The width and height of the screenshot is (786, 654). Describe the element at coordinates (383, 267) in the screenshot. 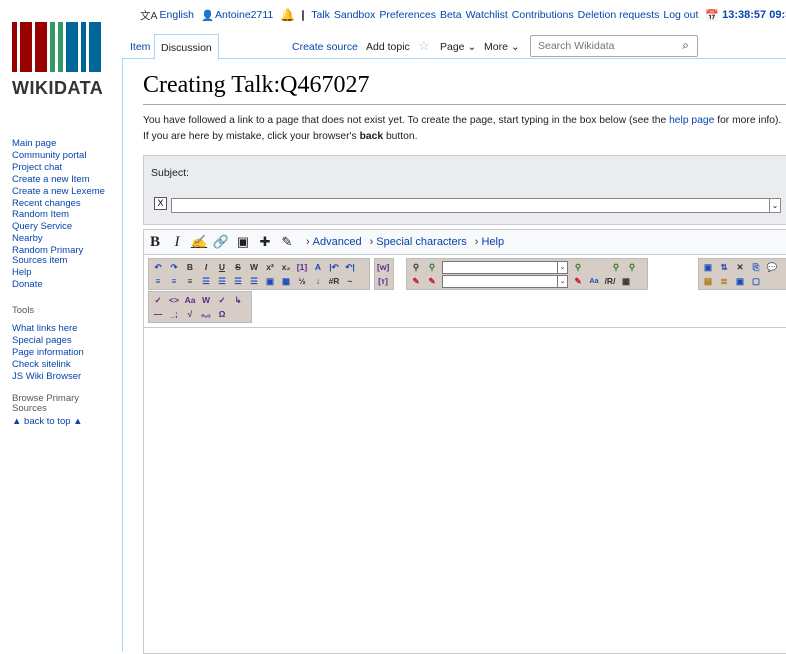

I see `wiki-link-button: [w]` at that location.